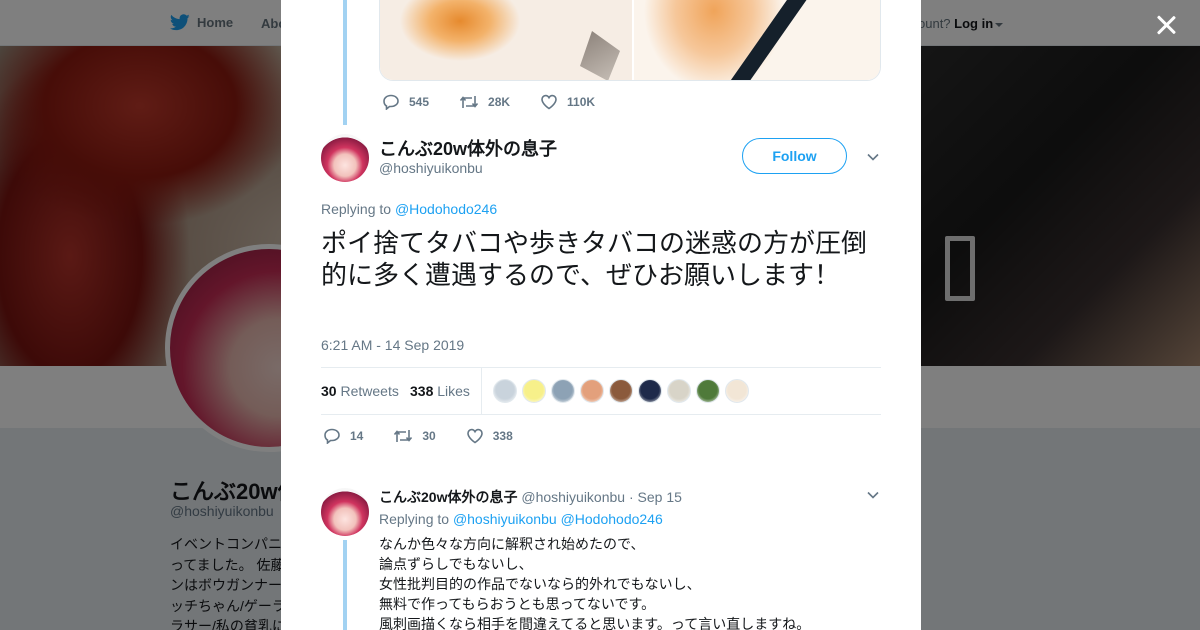  I want to click on reply-text-line: 無料で作ってもらおうとも思ってないです。, so click(517, 604).